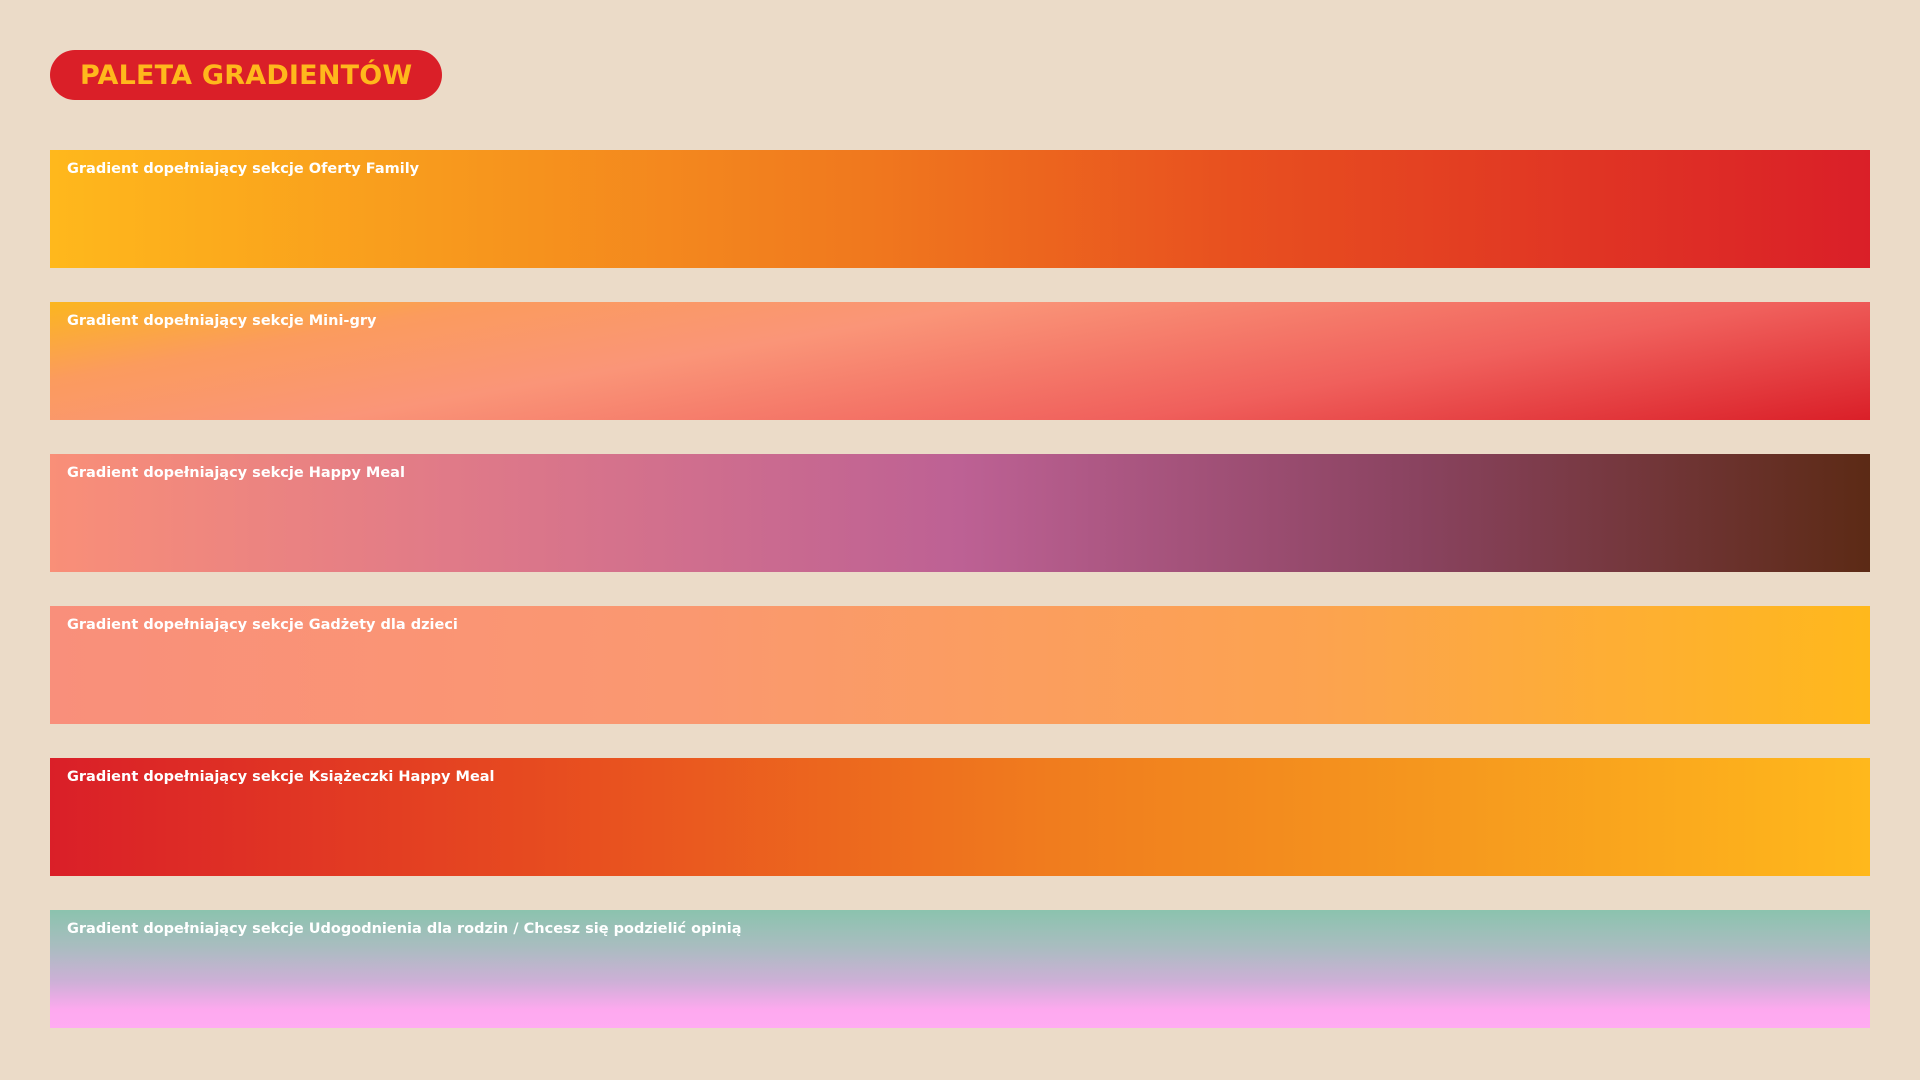 The width and height of the screenshot is (1920, 1080). Describe the element at coordinates (222, 321) in the screenshot. I see `gradient-label: Gradient dopełniający sekcje Mini-gry` at that location.